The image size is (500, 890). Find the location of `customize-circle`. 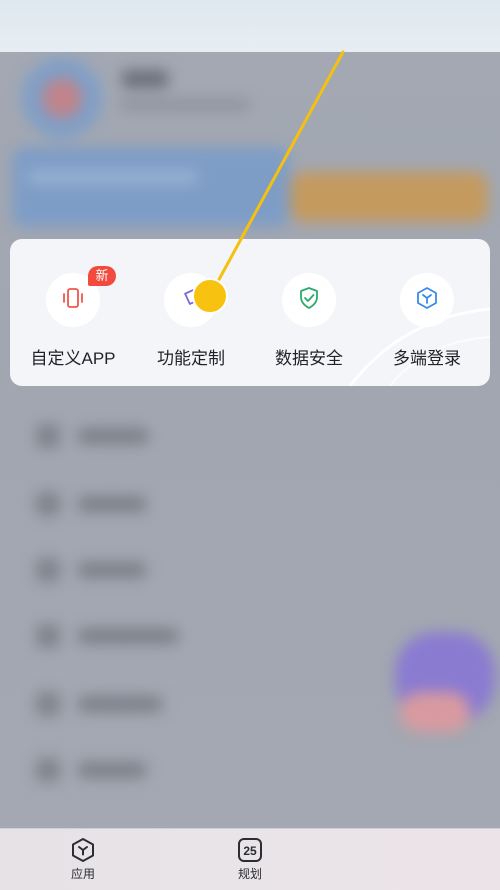

customize-circle is located at coordinates (191, 300).